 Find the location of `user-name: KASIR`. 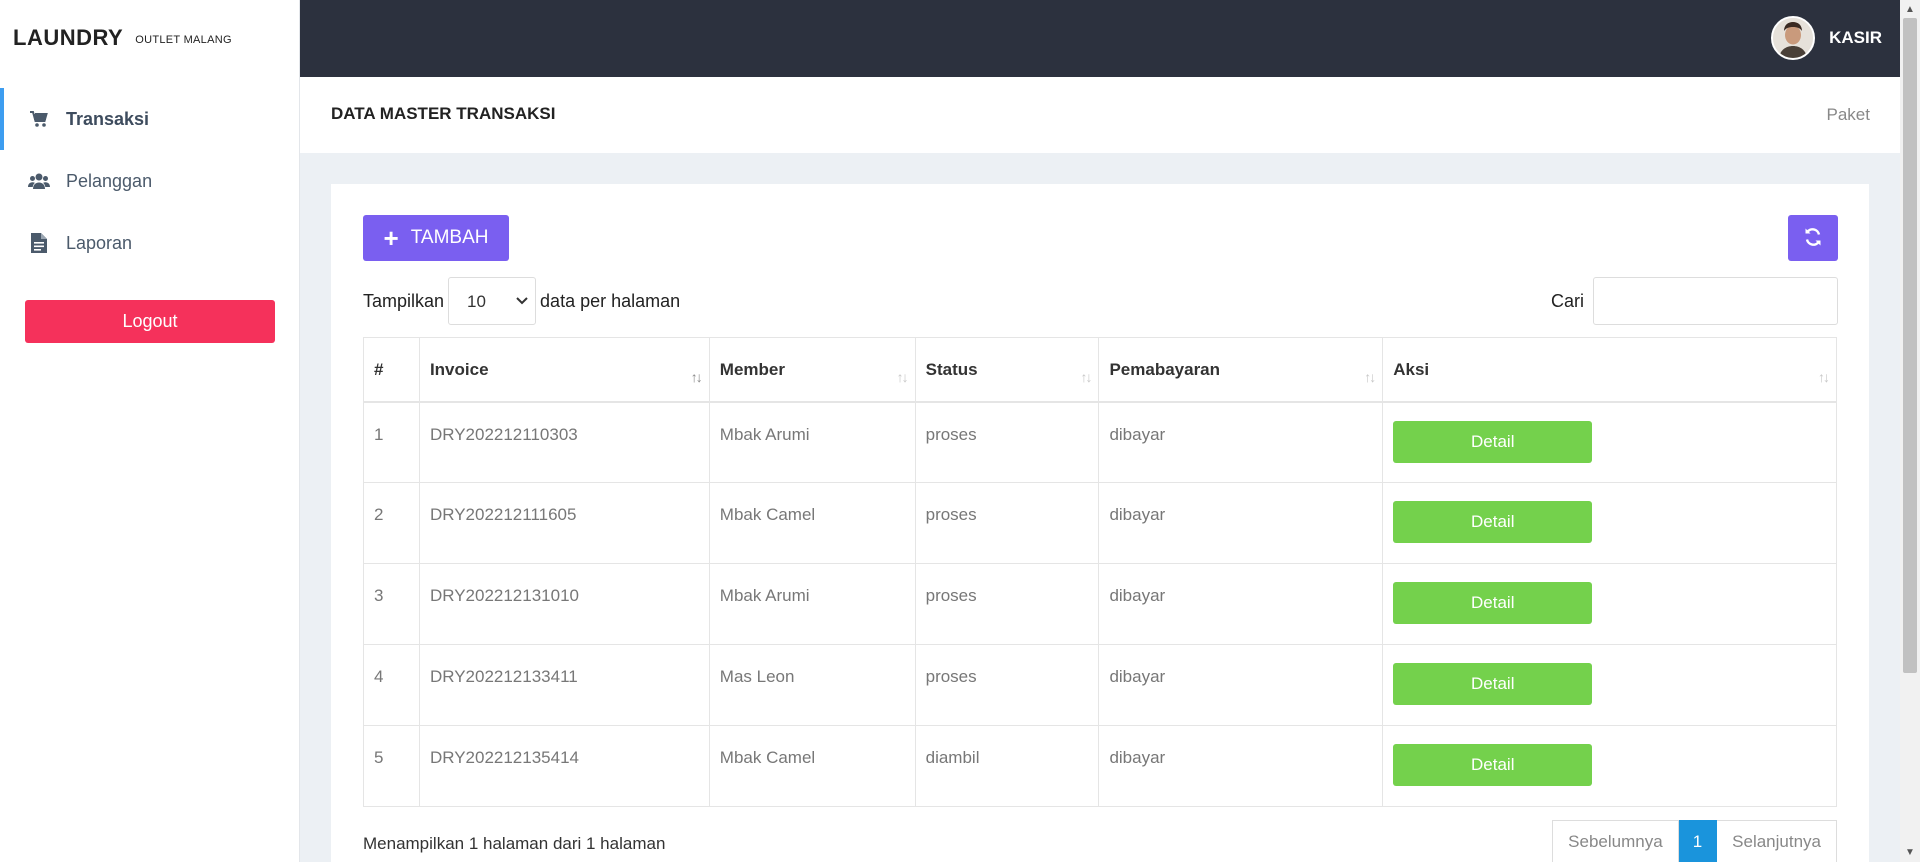

user-name: KASIR is located at coordinates (1855, 37).